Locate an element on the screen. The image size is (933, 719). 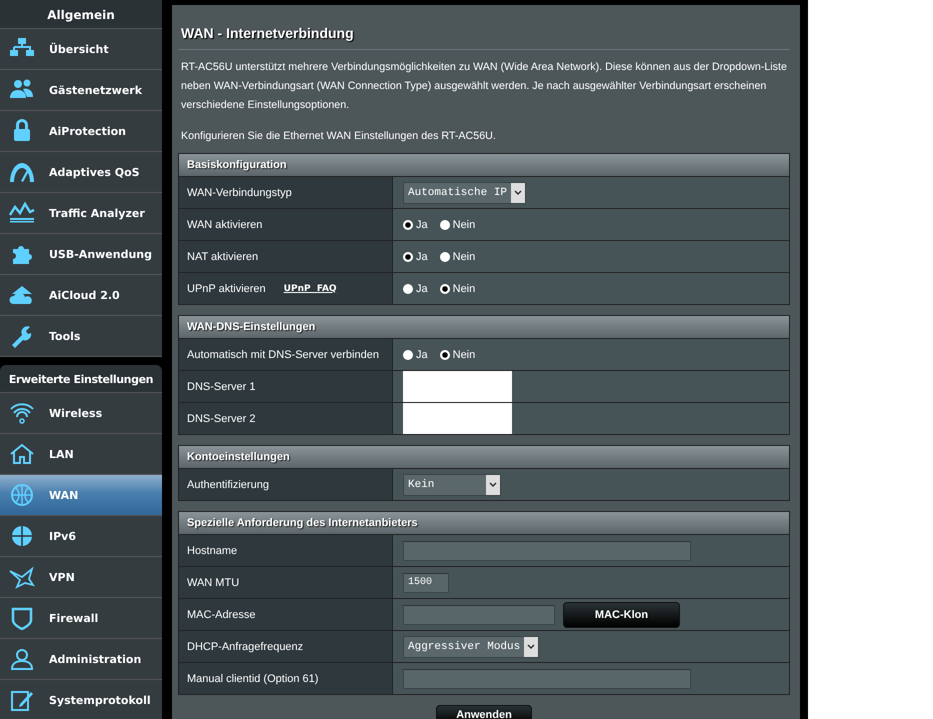
section-header: Spezielle Anforderung des Internetanbieters is located at coordinates (484, 523).